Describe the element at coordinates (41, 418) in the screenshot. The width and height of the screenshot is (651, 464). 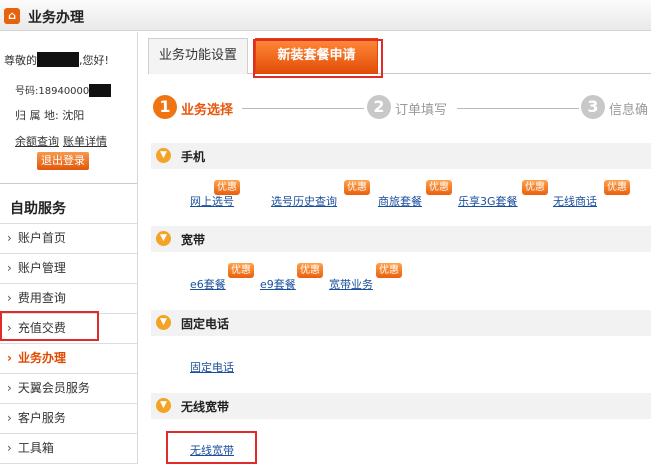
I see `nav-item-label: 客户服务` at that location.